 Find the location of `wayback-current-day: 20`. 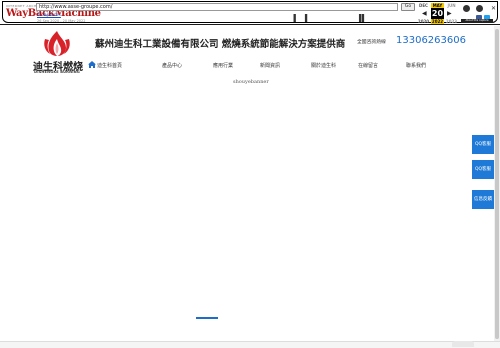

wayback-current-day: 20 is located at coordinates (437, 13).